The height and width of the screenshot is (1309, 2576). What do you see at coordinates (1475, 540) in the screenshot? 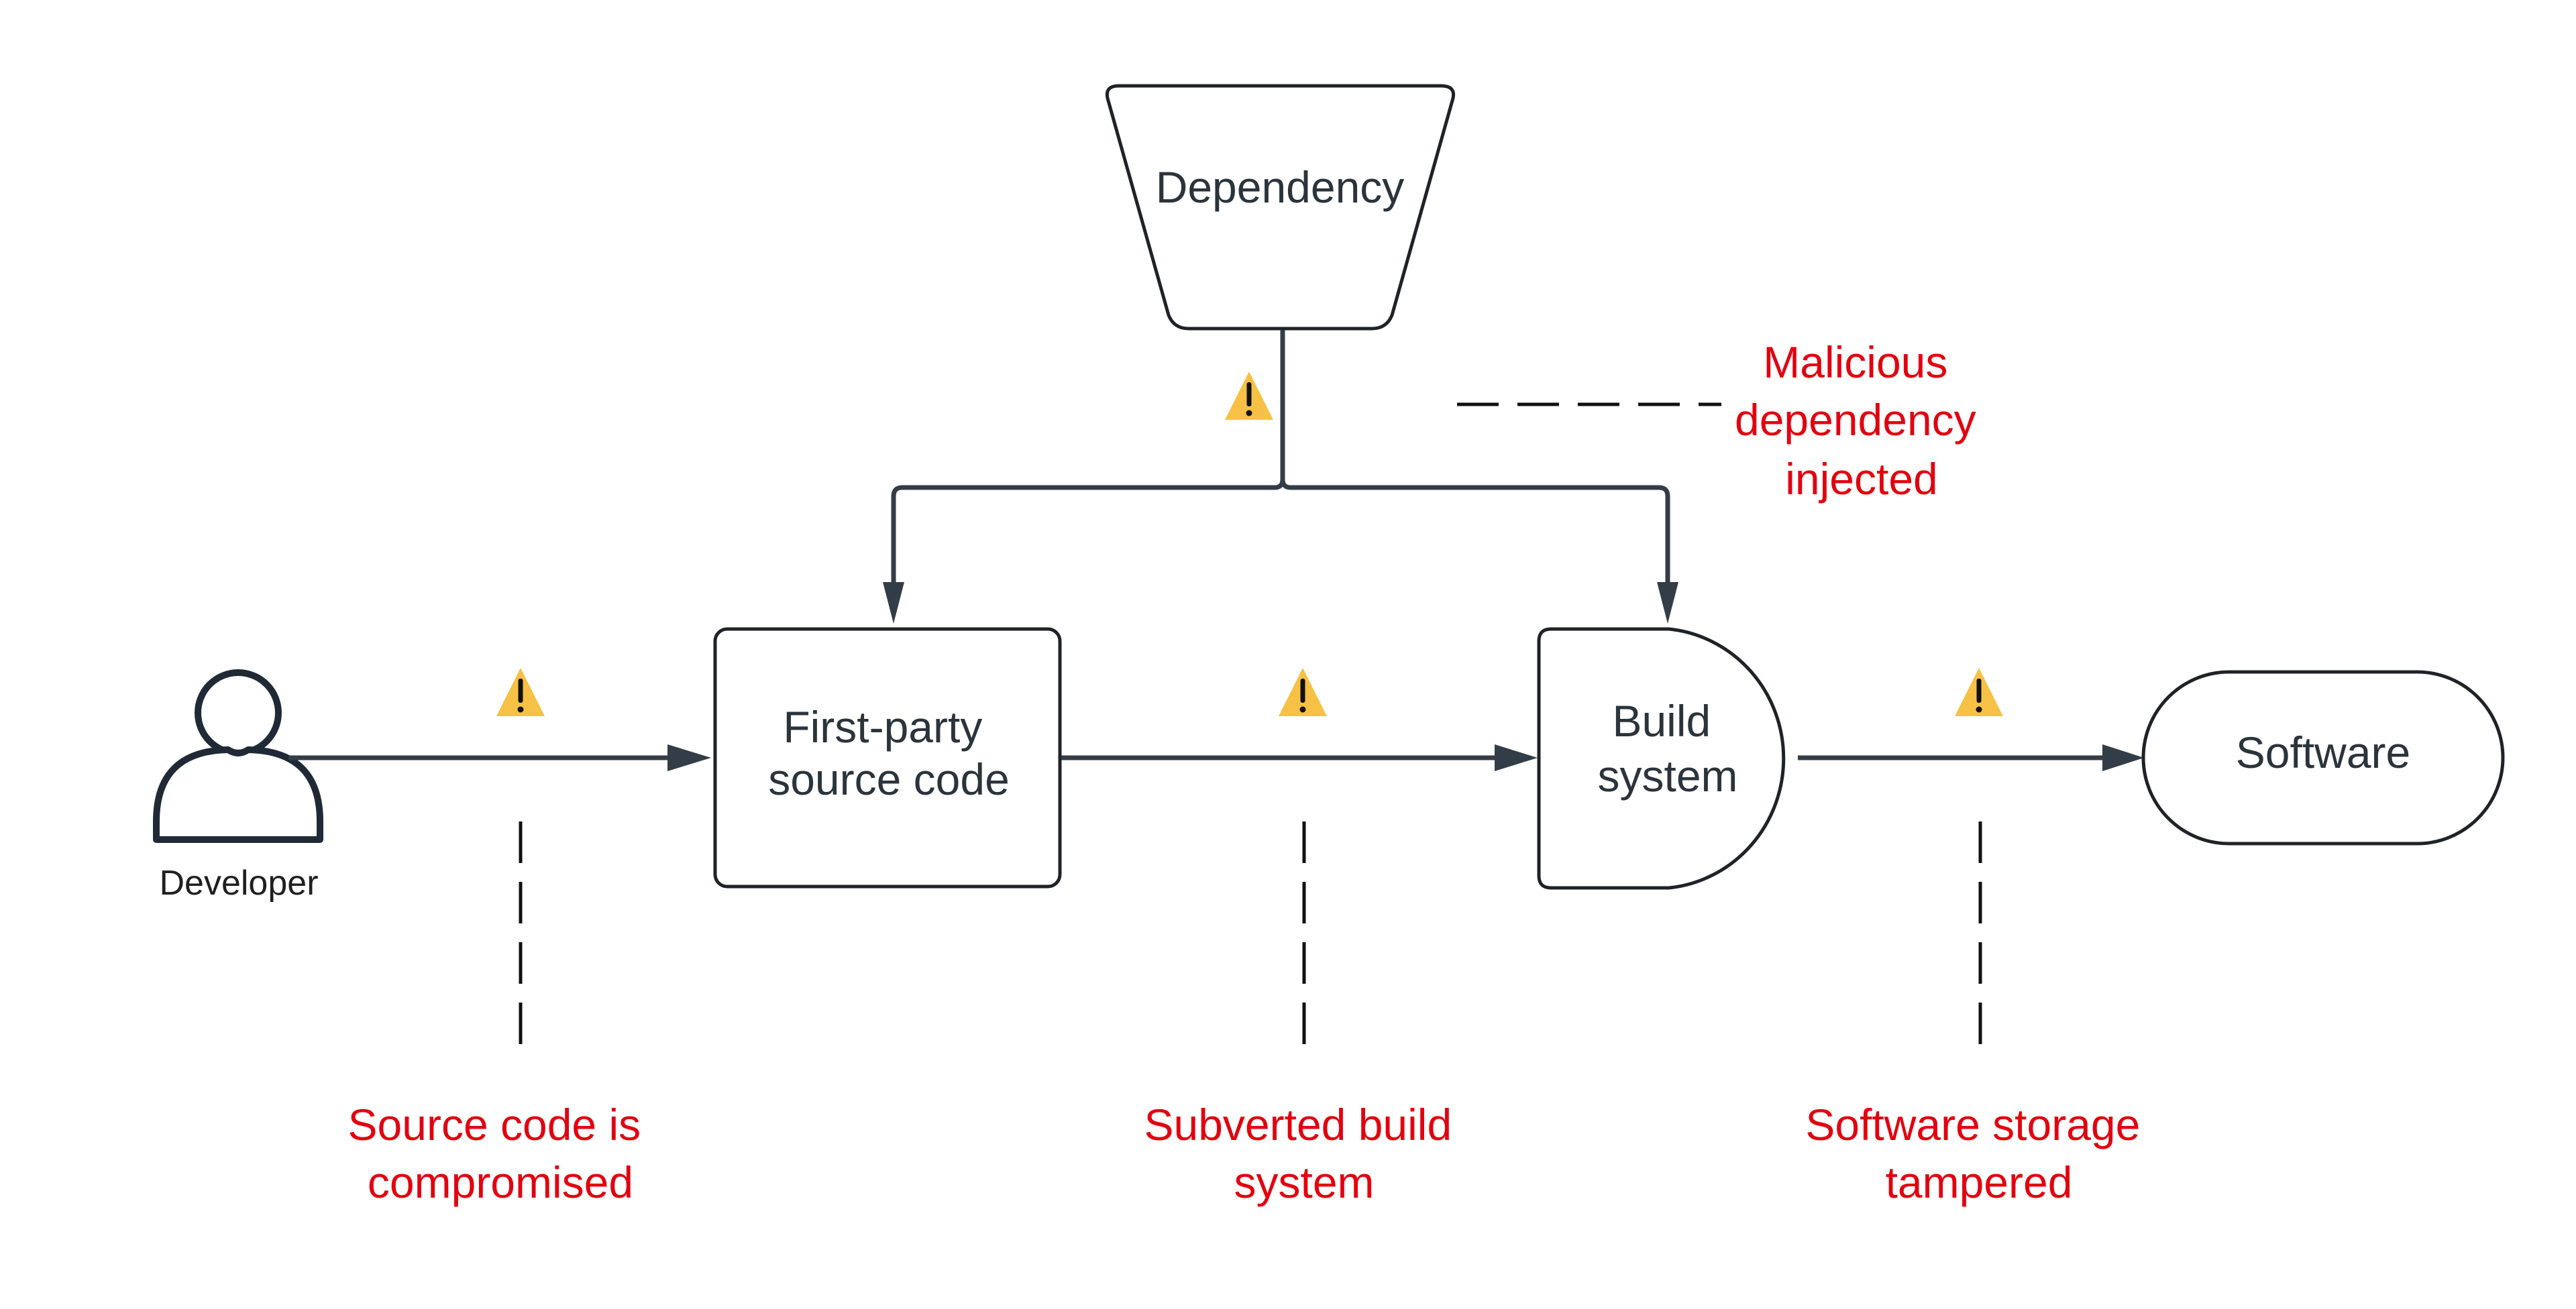
I see `dependency-to-build-edge` at bounding box center [1475, 540].